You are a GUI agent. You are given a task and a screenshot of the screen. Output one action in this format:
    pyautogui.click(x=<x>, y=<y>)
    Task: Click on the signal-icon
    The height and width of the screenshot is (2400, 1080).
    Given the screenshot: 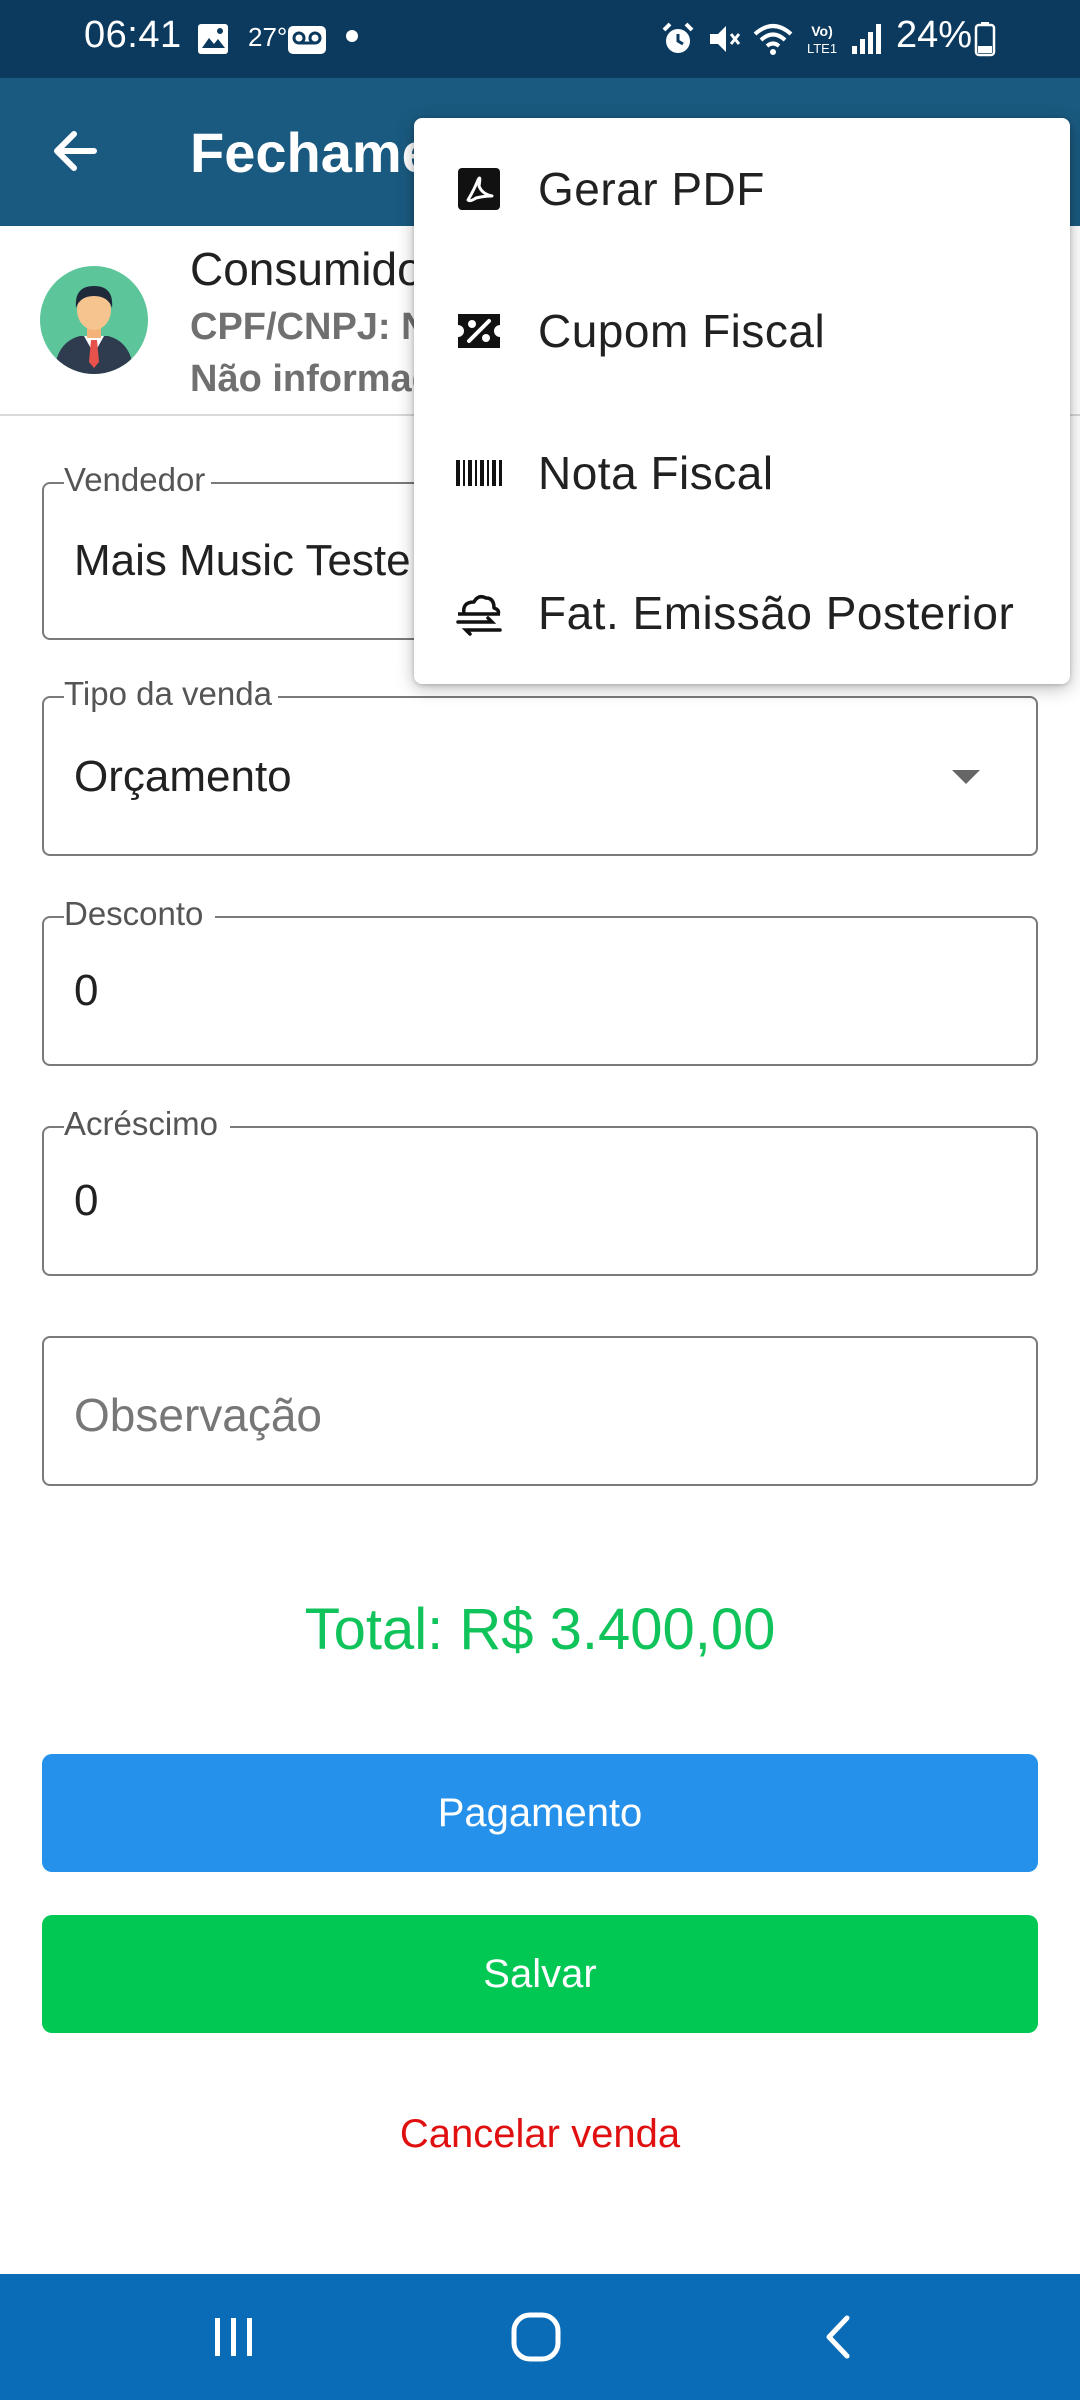 What is the action you would take?
    pyautogui.click(x=866, y=39)
    